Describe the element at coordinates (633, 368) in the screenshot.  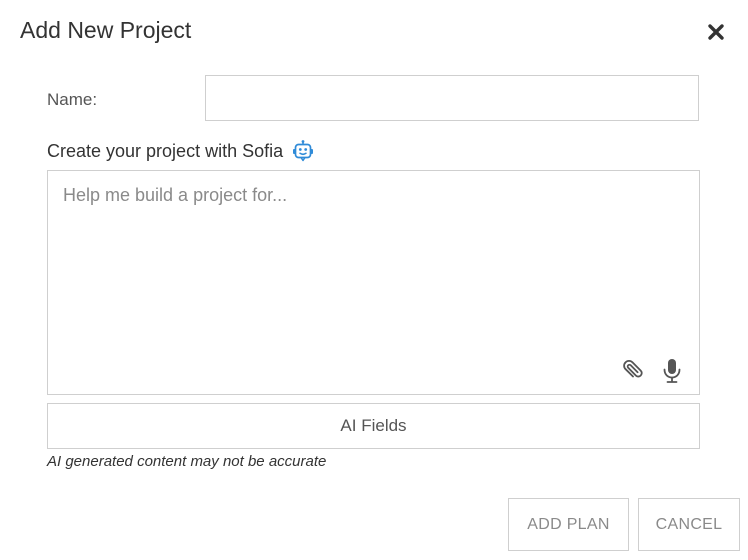
I see `paperclip-icon` at that location.